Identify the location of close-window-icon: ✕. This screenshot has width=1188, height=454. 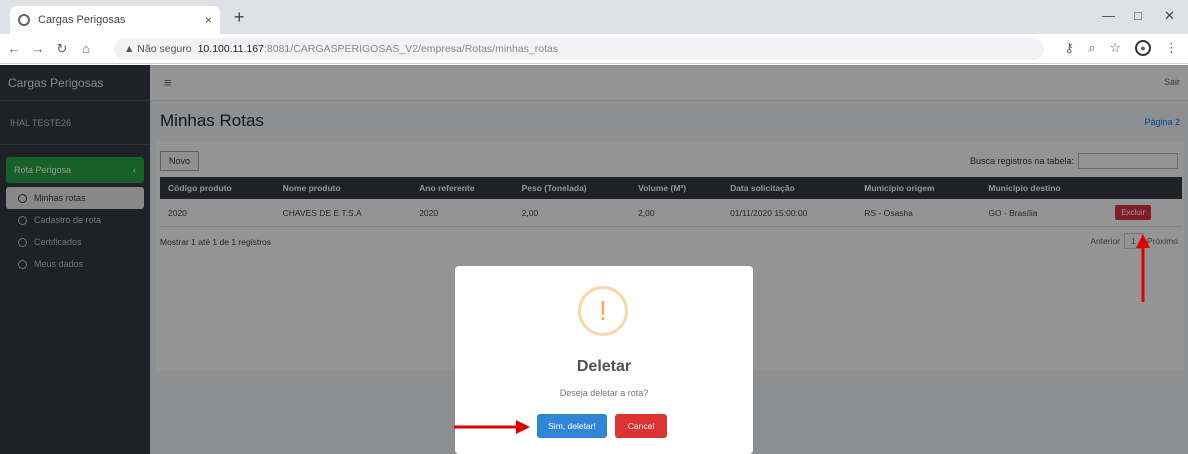
(1169, 16).